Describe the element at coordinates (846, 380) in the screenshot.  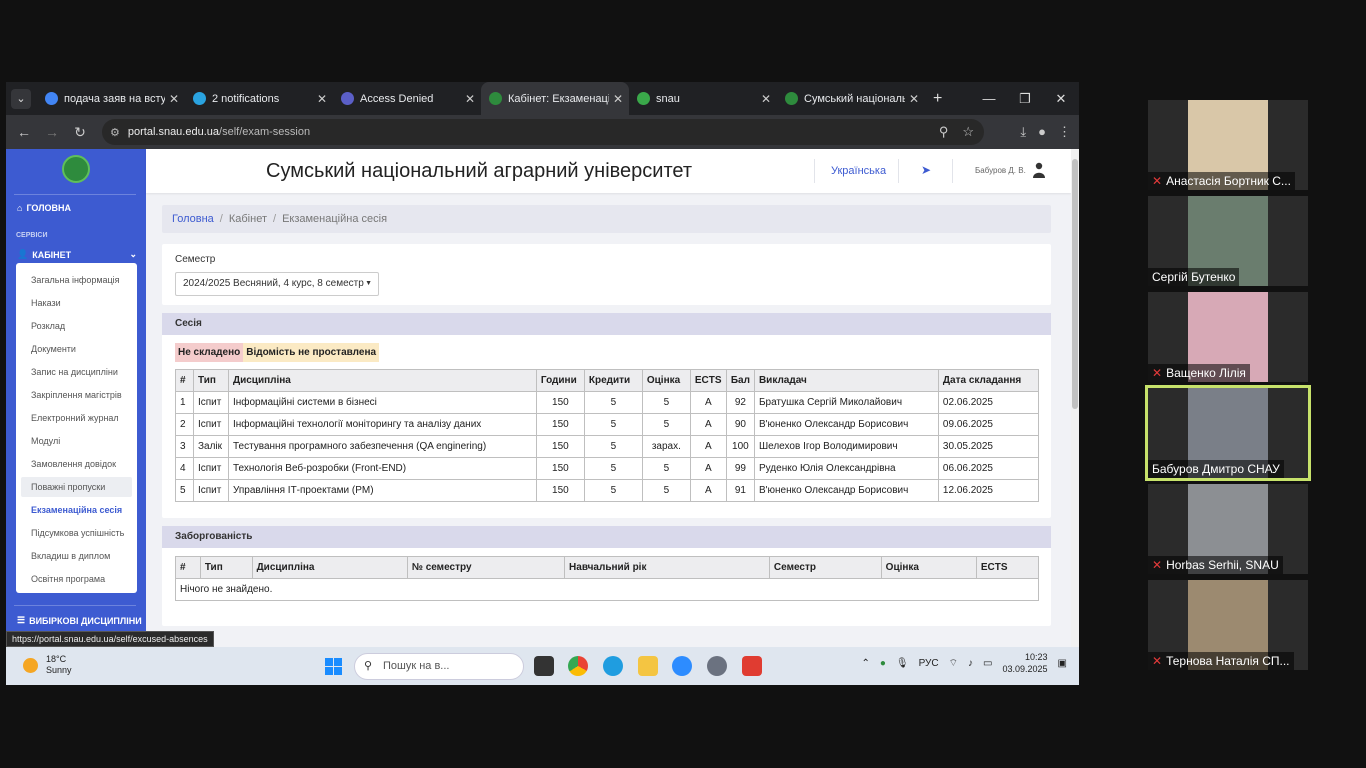
I see `column-header: Викладач` at that location.